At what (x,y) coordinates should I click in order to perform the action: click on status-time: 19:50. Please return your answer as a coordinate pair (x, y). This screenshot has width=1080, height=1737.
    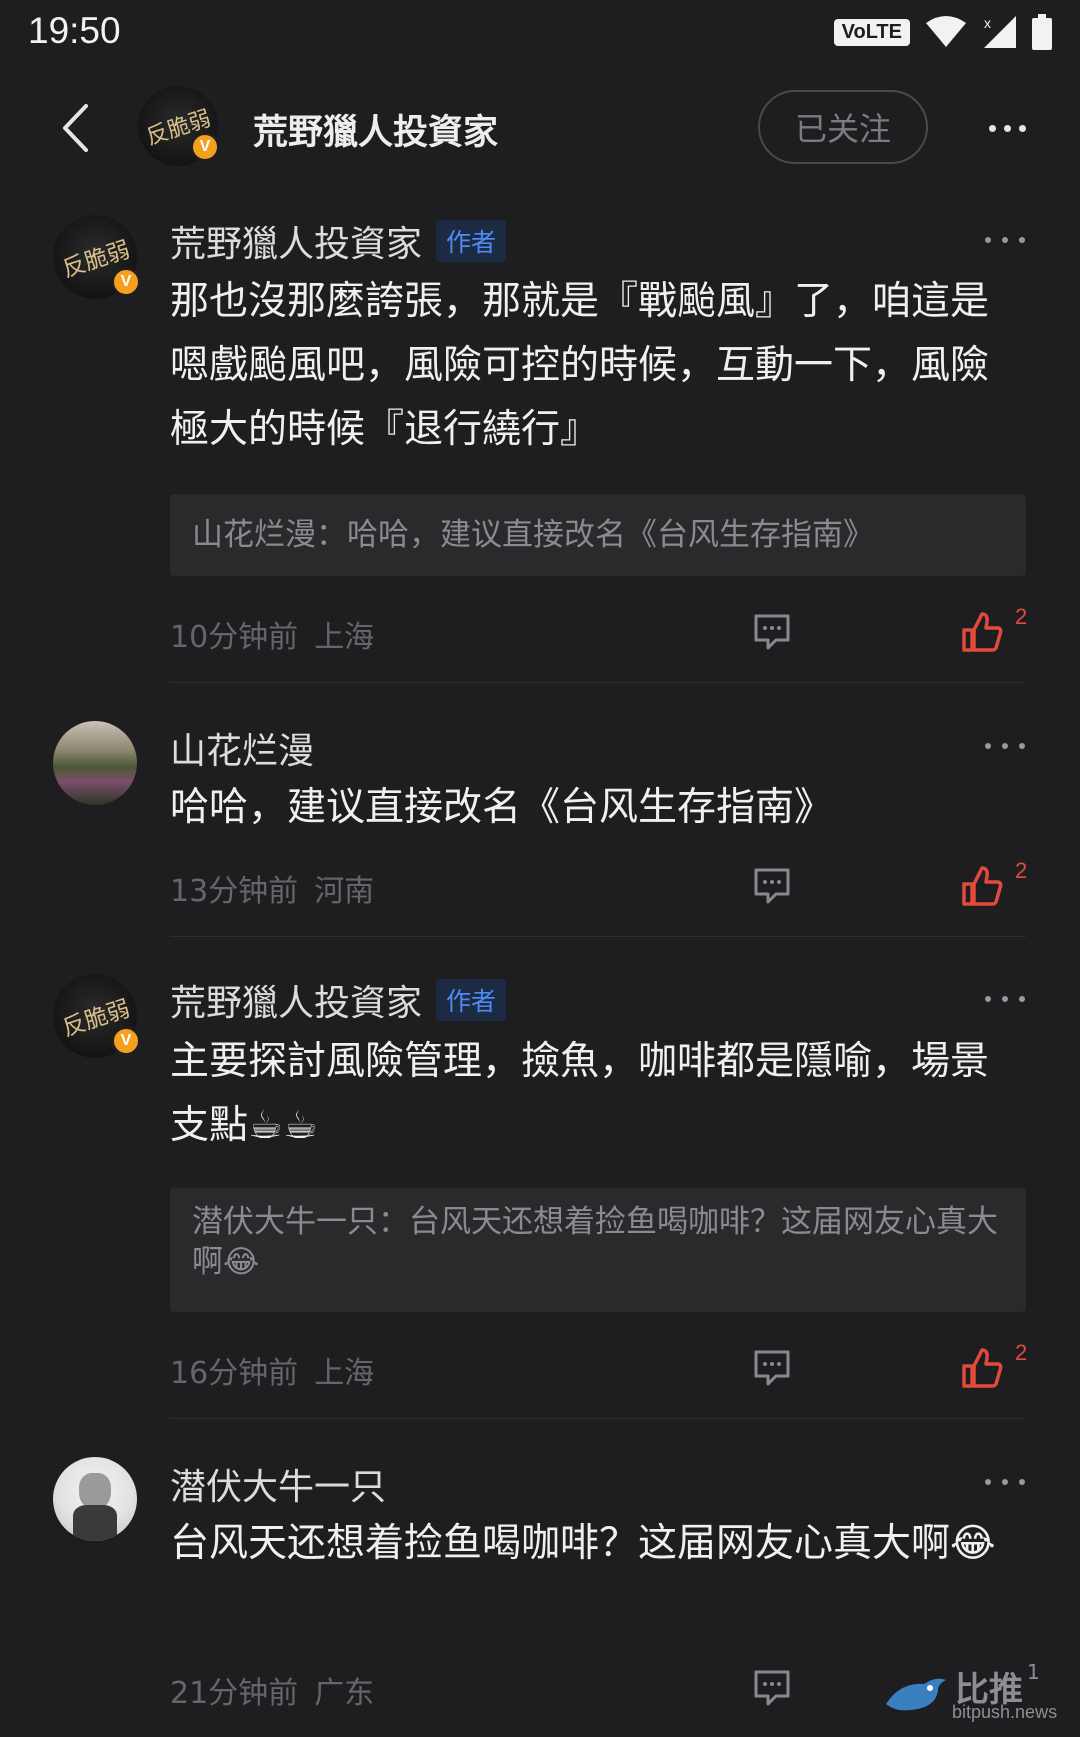
    Looking at the image, I should click on (74, 30).